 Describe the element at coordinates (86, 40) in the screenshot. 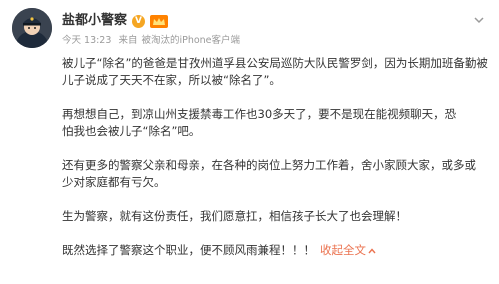

I see `post-time: 今天 13:23` at that location.